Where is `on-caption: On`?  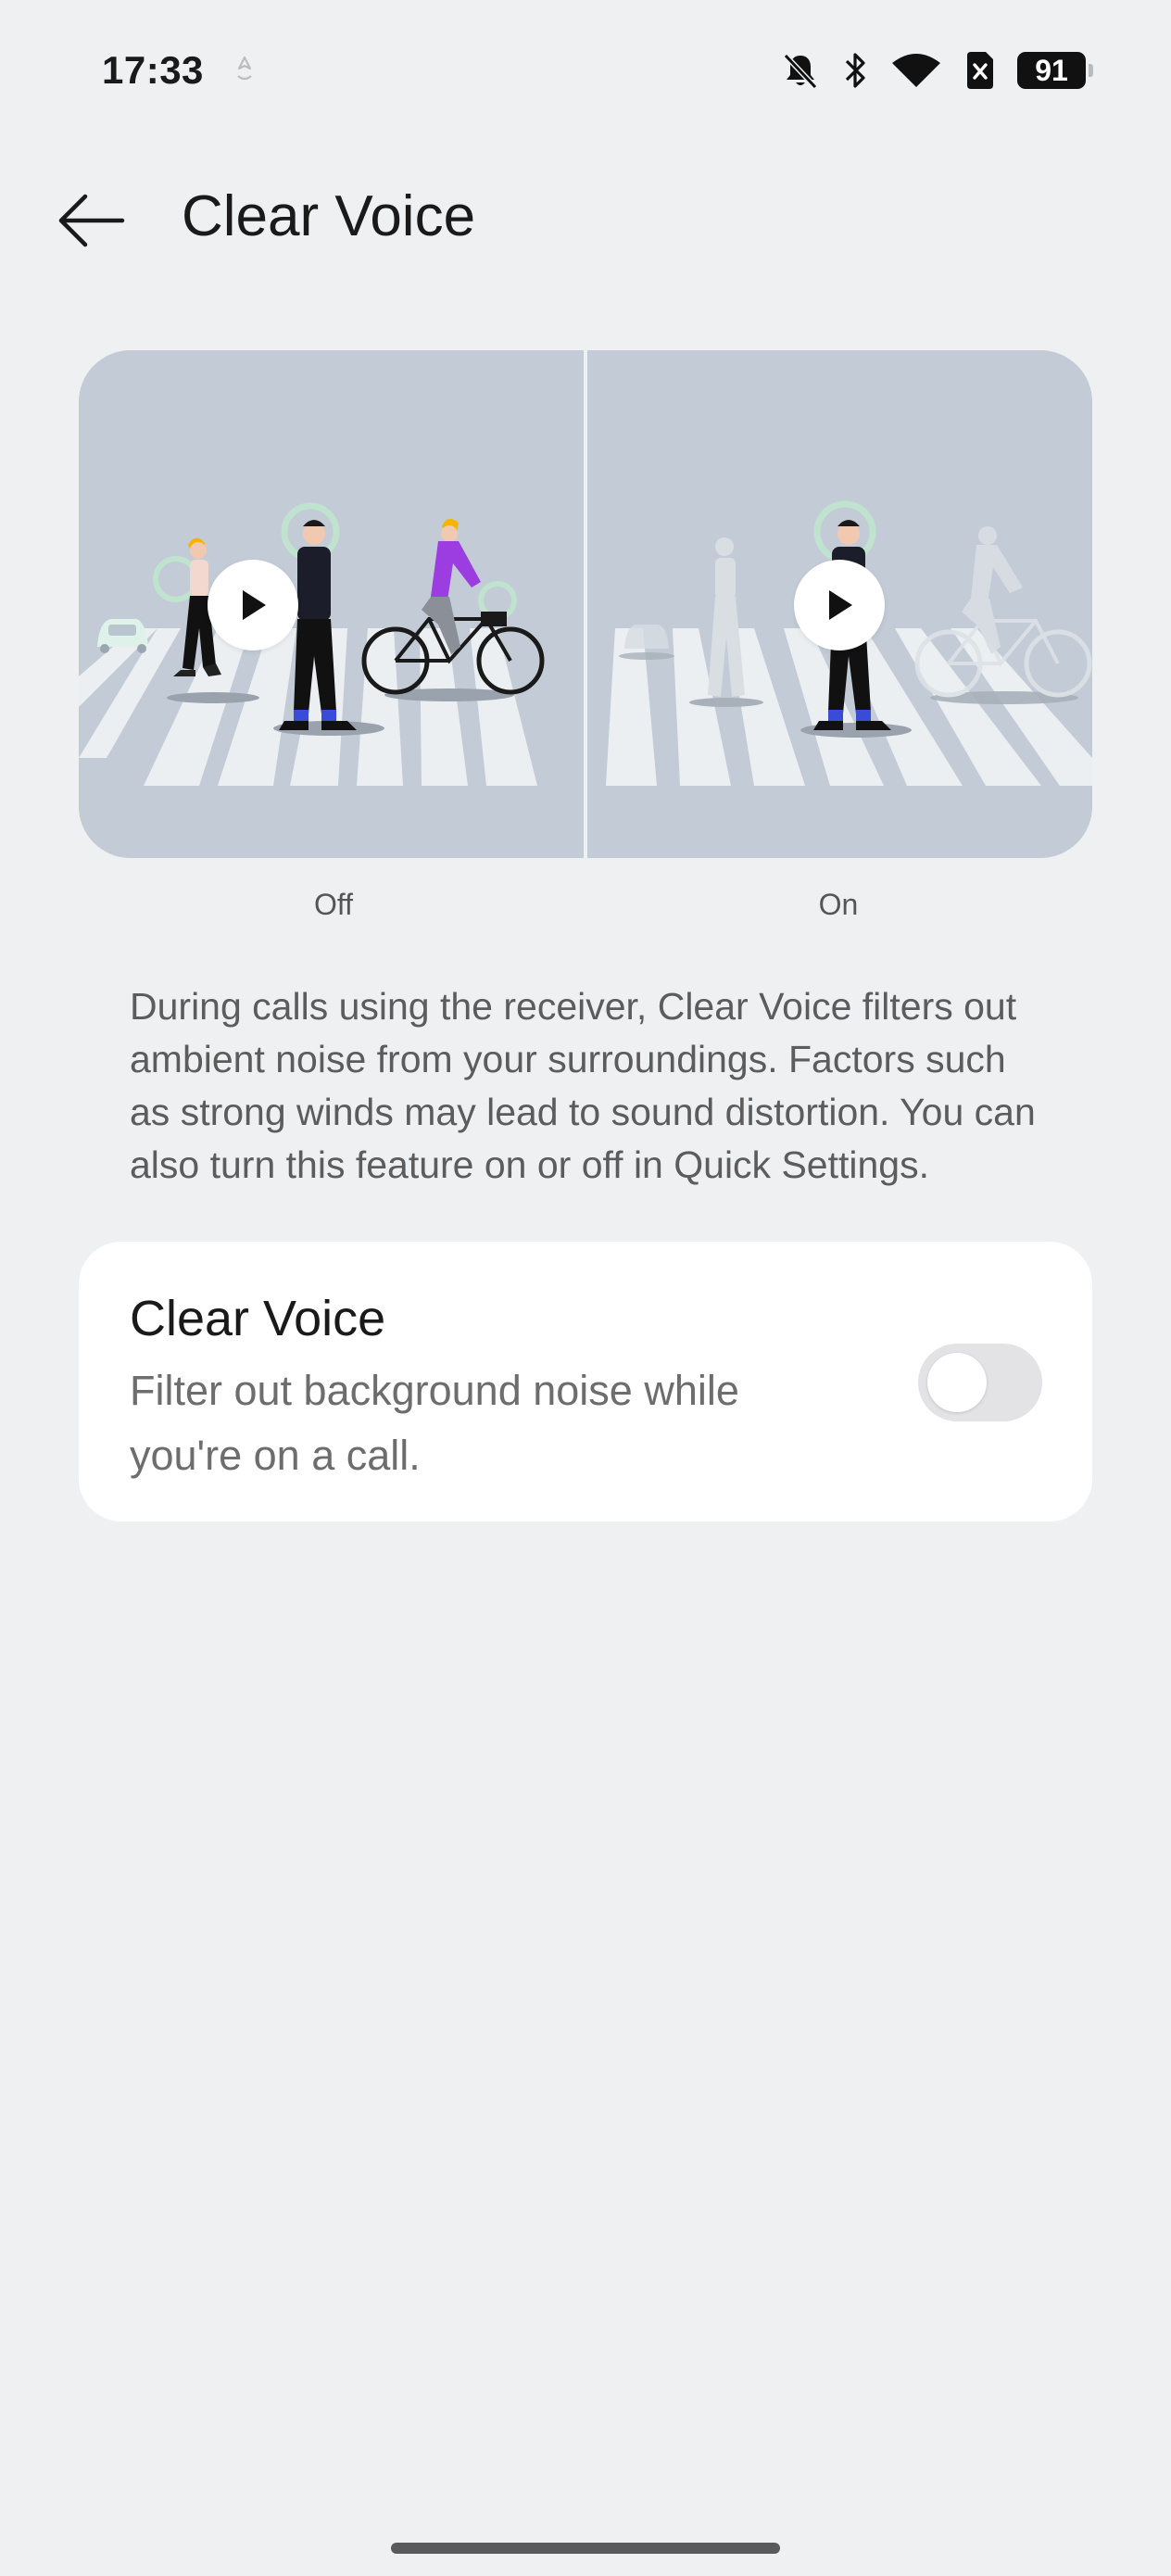
on-caption: On is located at coordinates (839, 904).